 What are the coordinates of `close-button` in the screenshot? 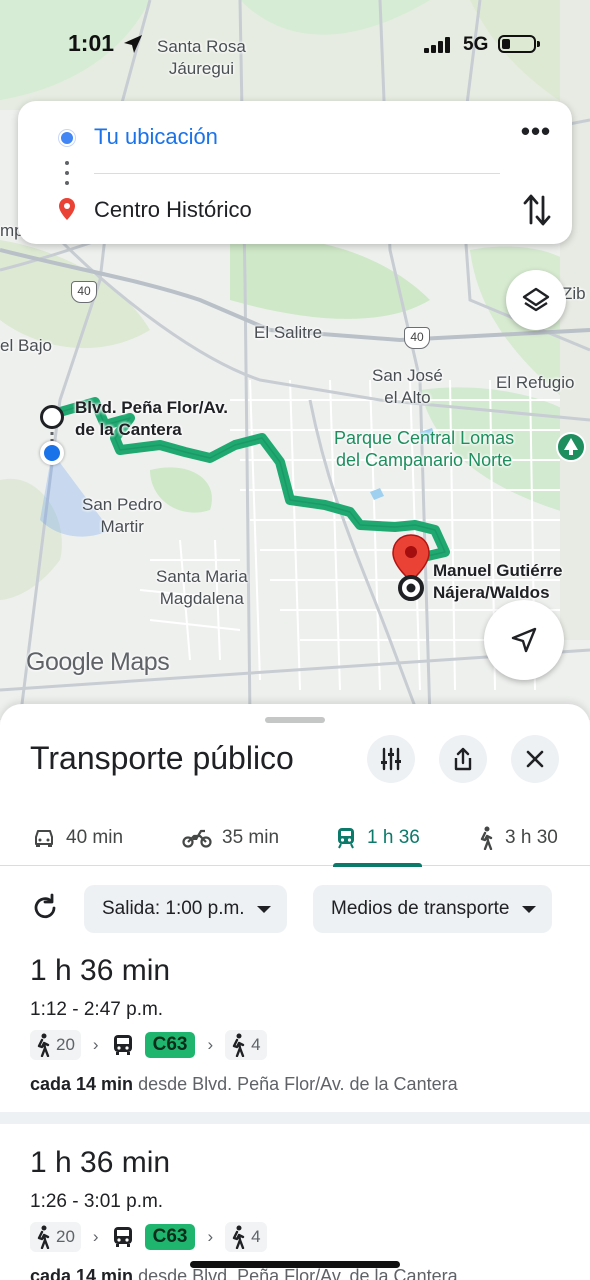 It's located at (535, 759).